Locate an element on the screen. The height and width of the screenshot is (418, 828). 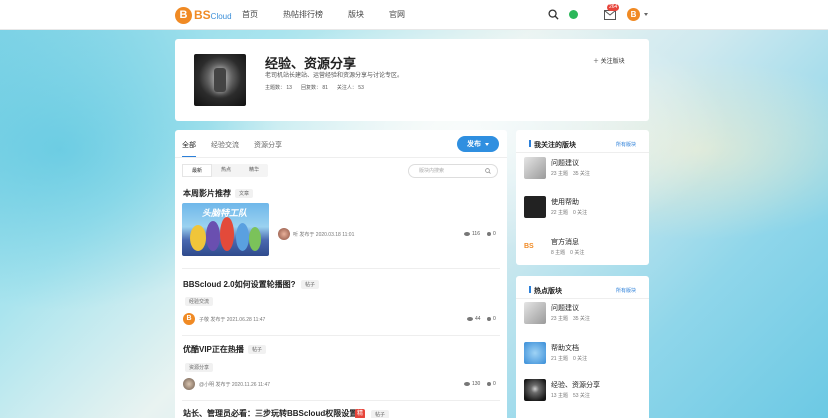
board-item: BS 官方消息 8 主题 0 关注 is located at coordinates (584, 248).